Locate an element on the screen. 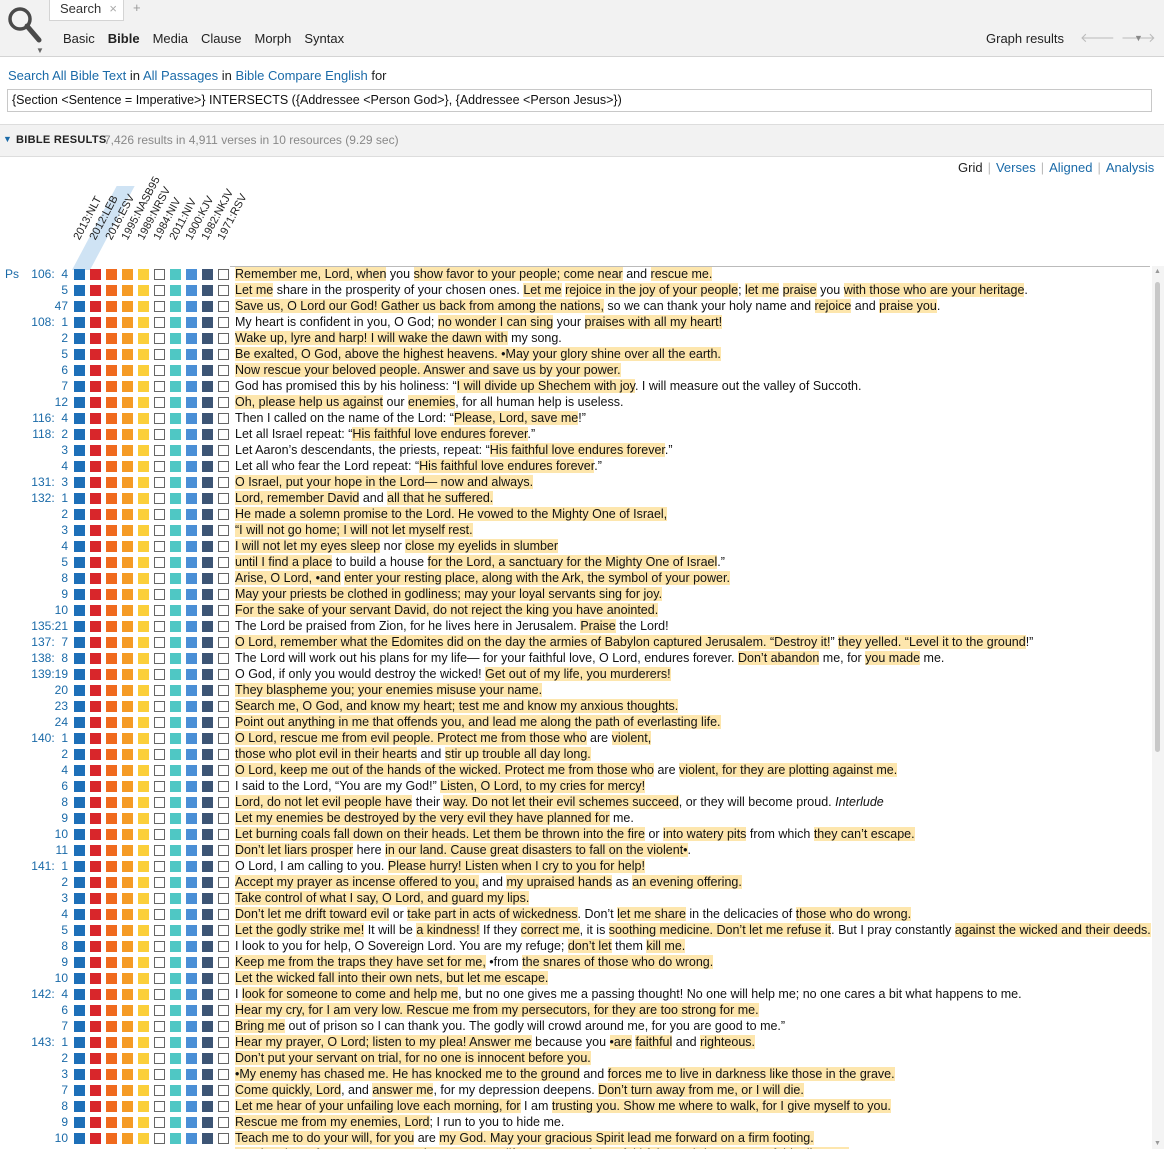 The image size is (1164, 1149). graph-results-button: Graph results is located at coordinates (1025, 38).